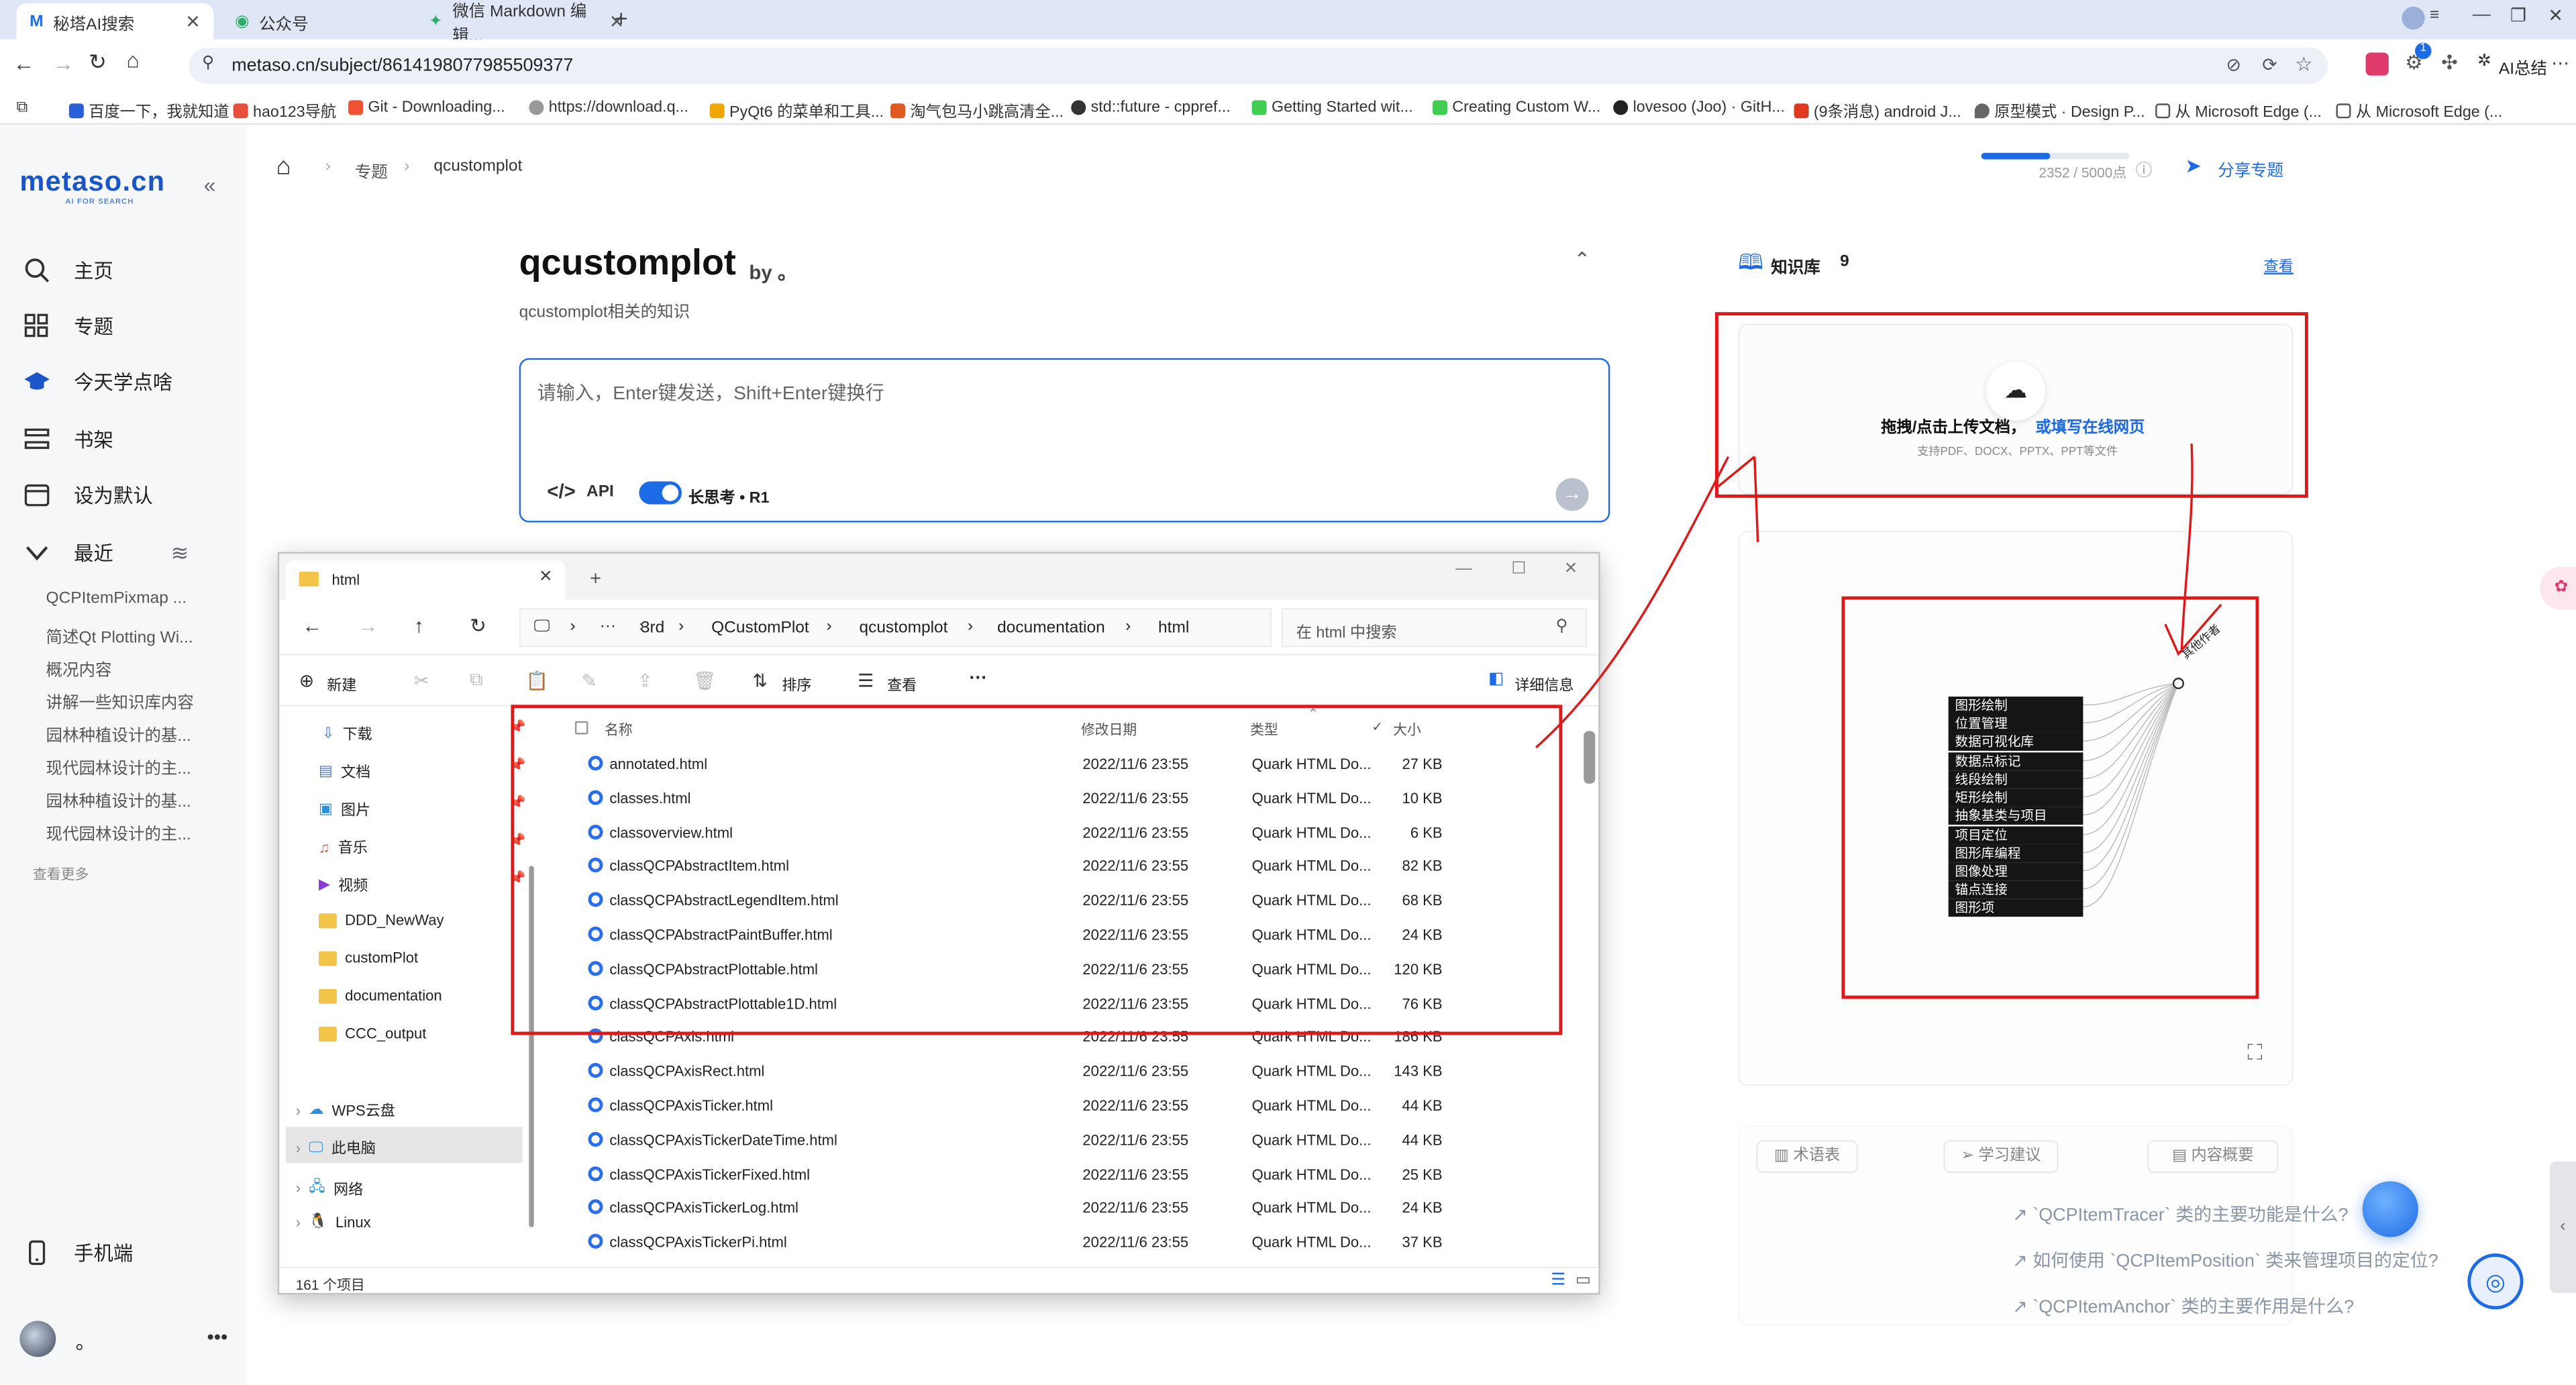 Image resolution: width=2576 pixels, height=1385 pixels. I want to click on annotation-arrows, so click(1878, 596).